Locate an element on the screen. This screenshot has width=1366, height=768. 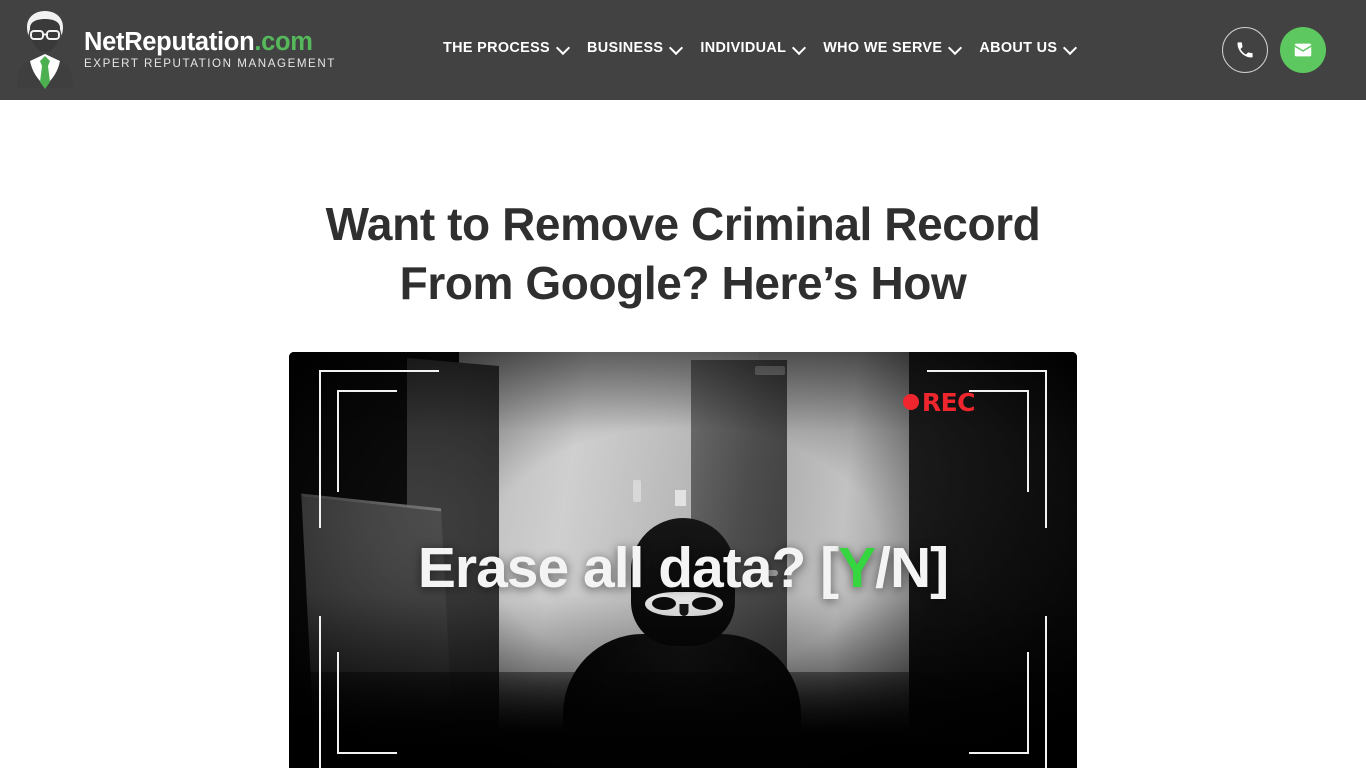
nav-label: ABOUT US is located at coordinates (1018, 48).